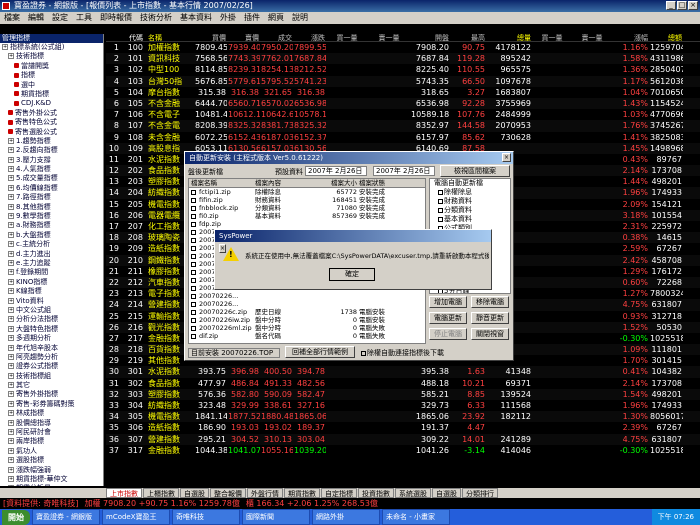 The image size is (700, 525). Describe the element at coordinates (472, 210) in the screenshot. I see `update-option-item: 分類資料` at that location.